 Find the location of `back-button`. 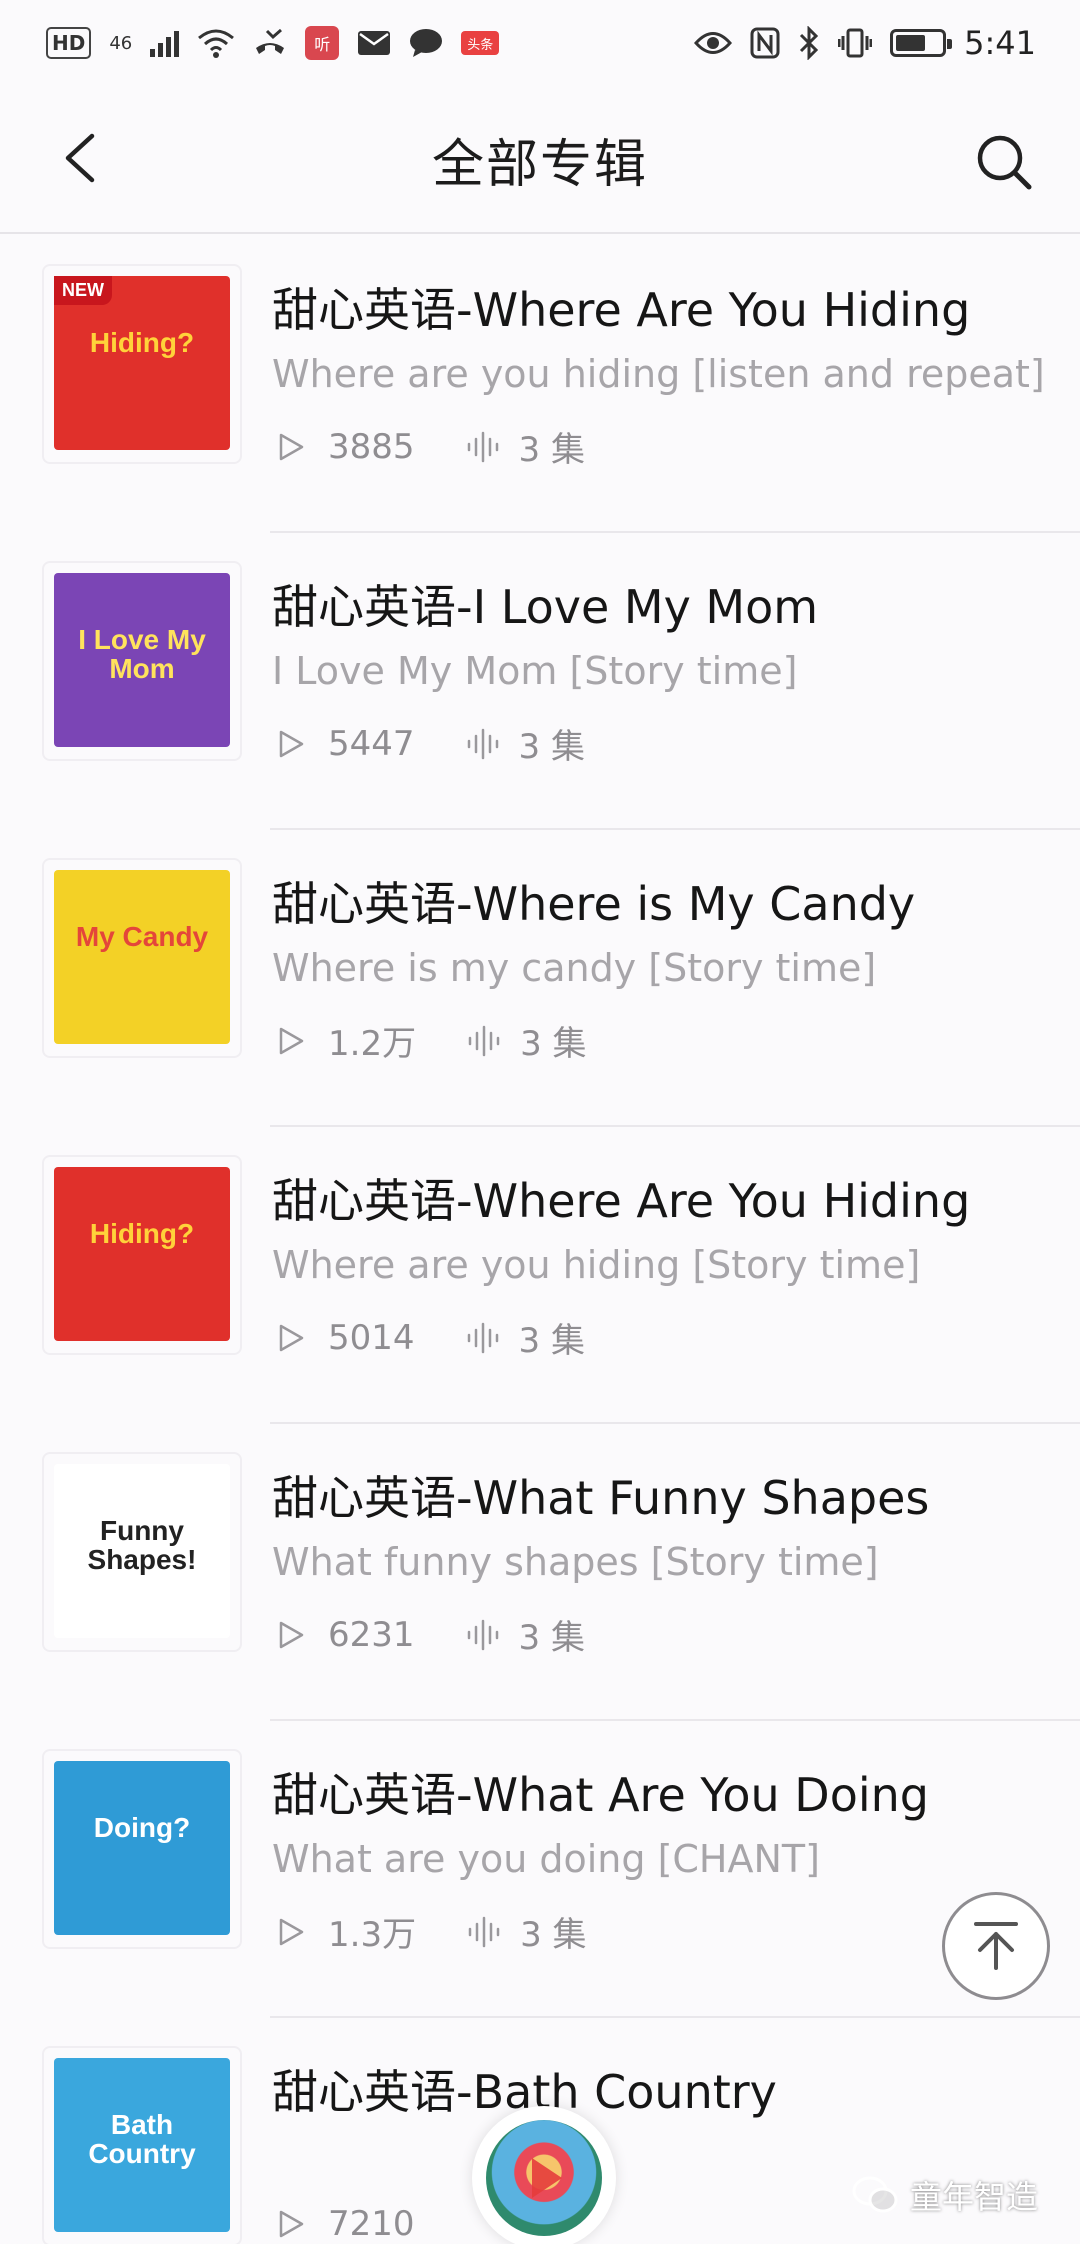

back-button is located at coordinates (80, 158).